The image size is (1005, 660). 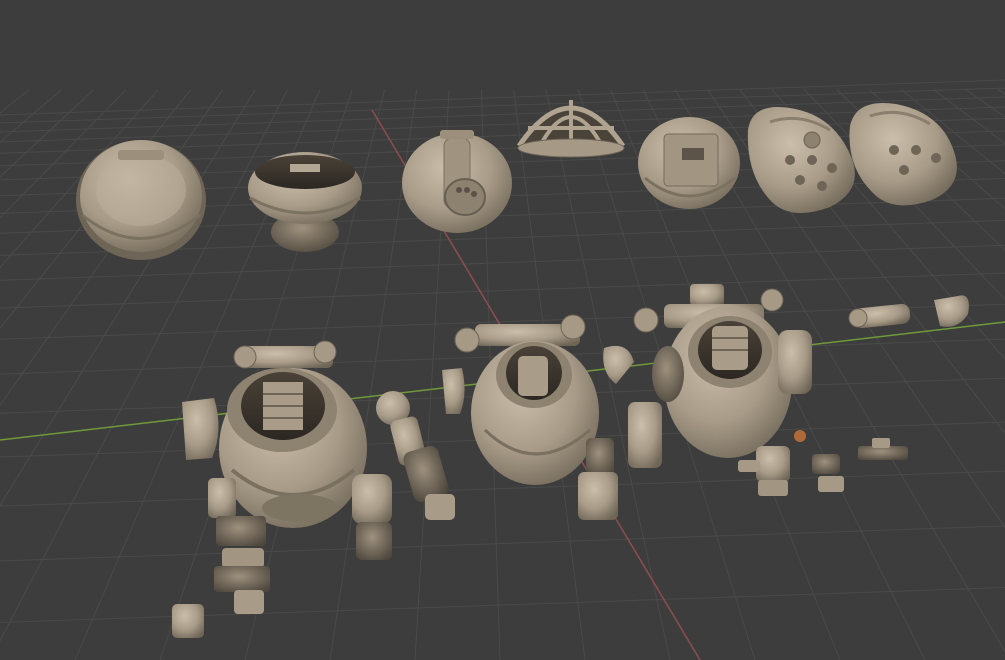 What do you see at coordinates (141, 200) in the screenshot?
I see `helmet-dome-shell-part` at bounding box center [141, 200].